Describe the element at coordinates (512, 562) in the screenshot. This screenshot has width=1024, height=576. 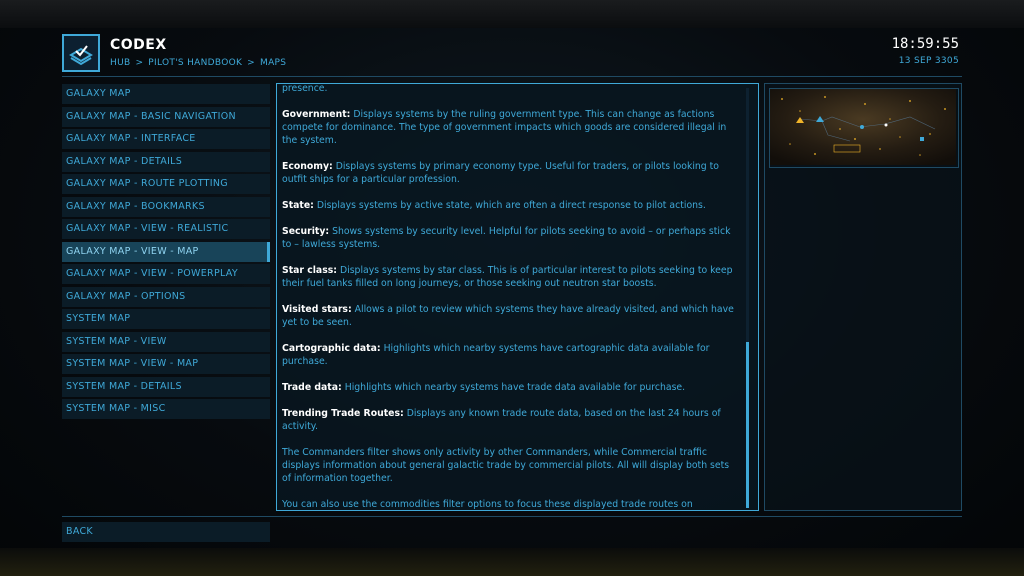
I see `cockpit-frame-bottom` at that location.